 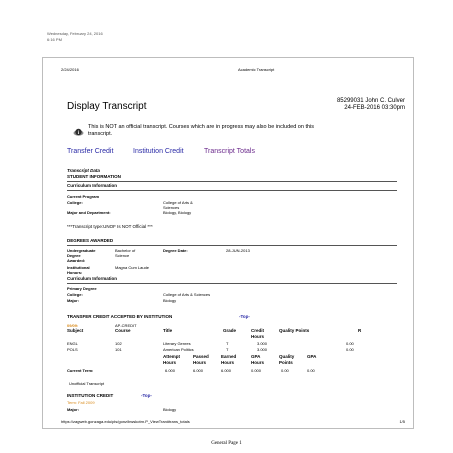 I want to click on major-department-label: Major and Department:, so click(x=89, y=212).